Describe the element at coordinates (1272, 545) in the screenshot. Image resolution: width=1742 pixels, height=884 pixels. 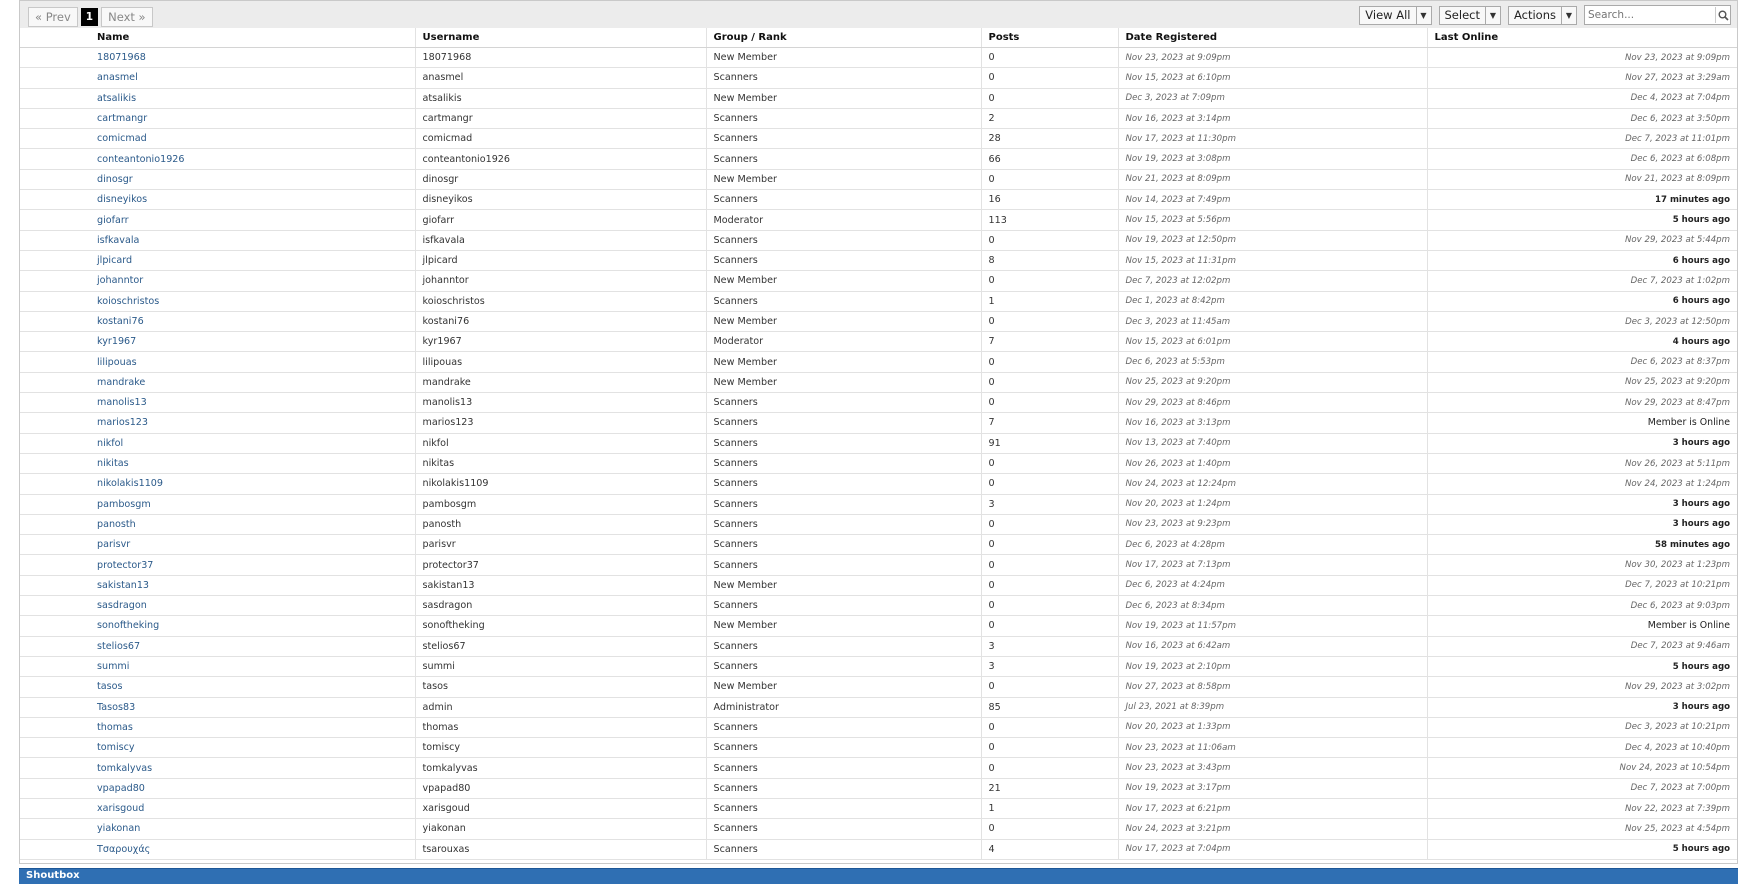
I see `member-date-registered: Dec 6, 2023 at 4:28pm` at that location.